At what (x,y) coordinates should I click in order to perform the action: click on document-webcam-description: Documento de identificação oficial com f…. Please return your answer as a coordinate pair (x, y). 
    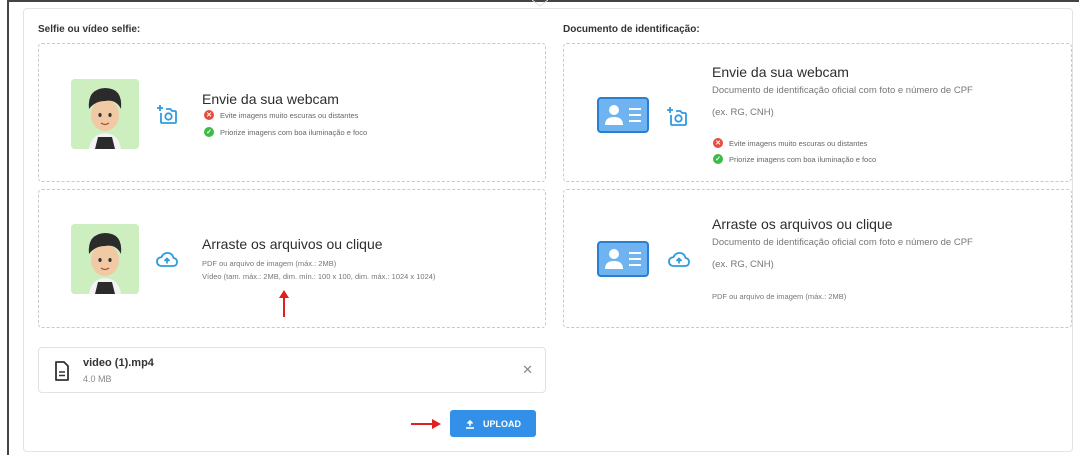
    Looking at the image, I should click on (842, 90).